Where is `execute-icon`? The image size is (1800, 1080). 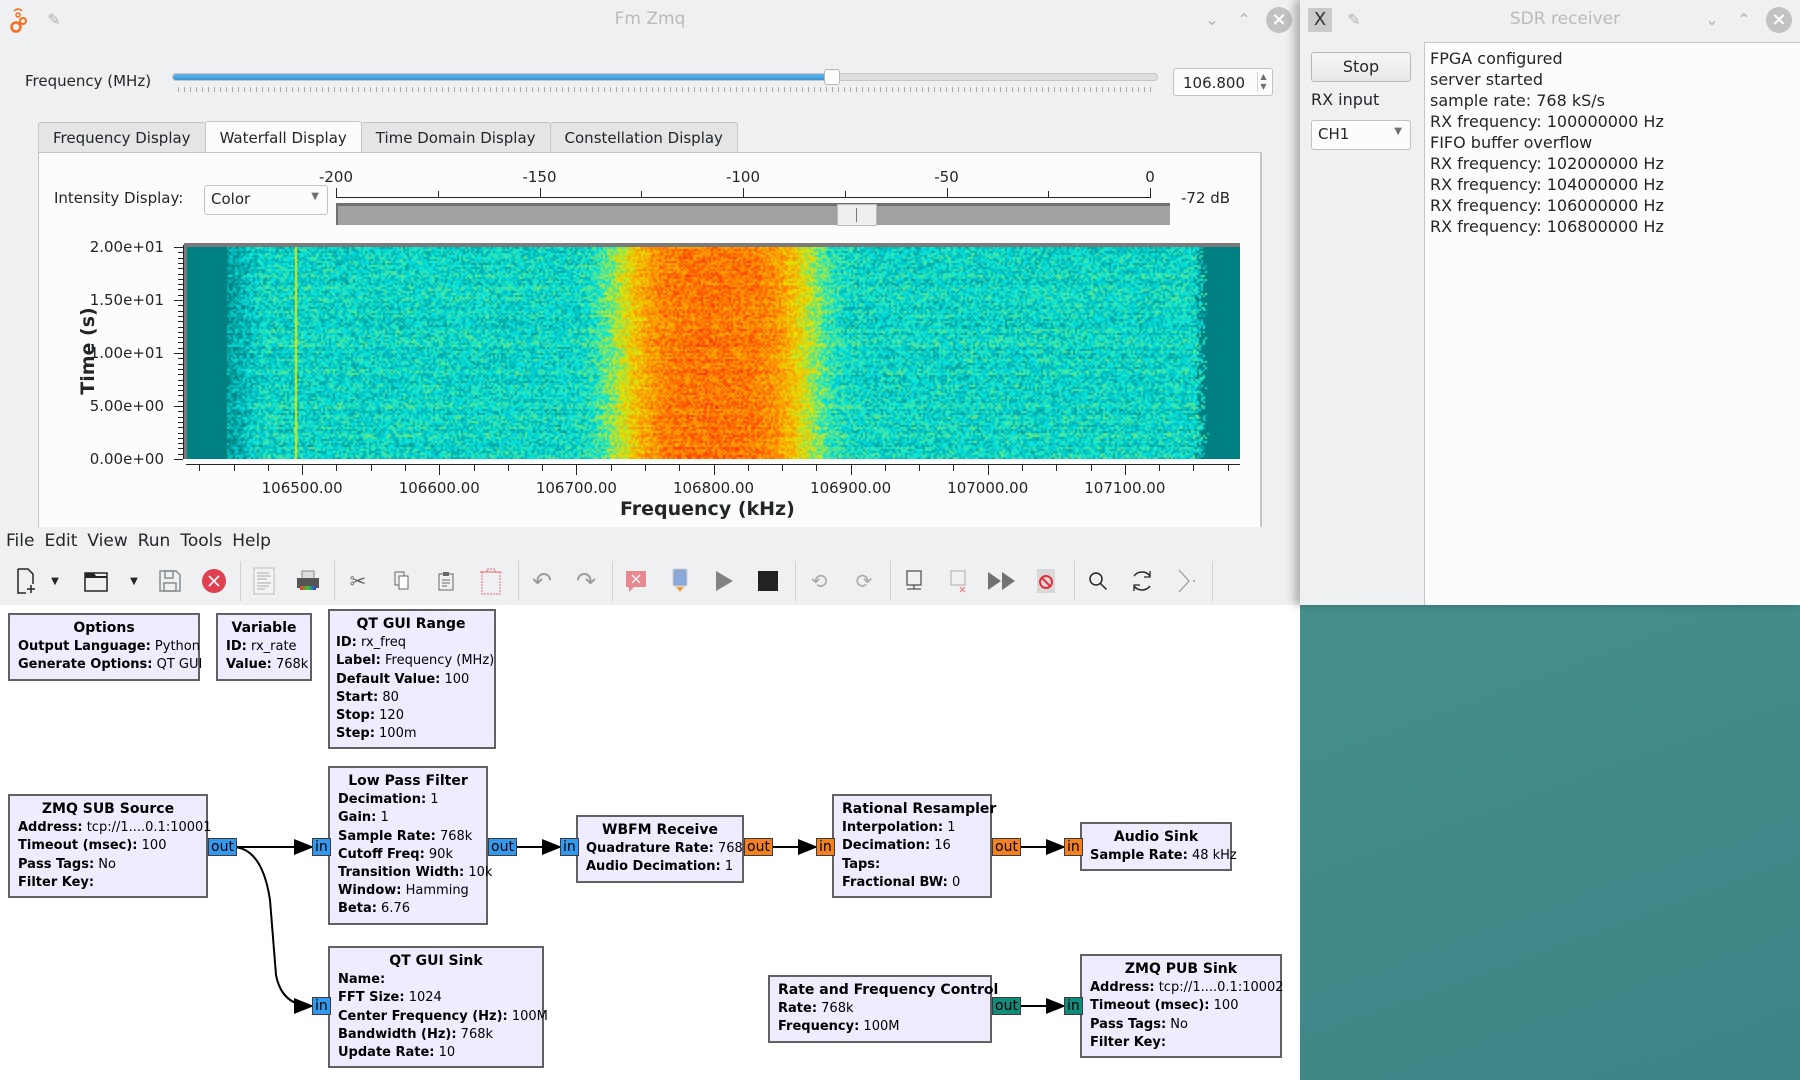
execute-icon is located at coordinates (724, 581).